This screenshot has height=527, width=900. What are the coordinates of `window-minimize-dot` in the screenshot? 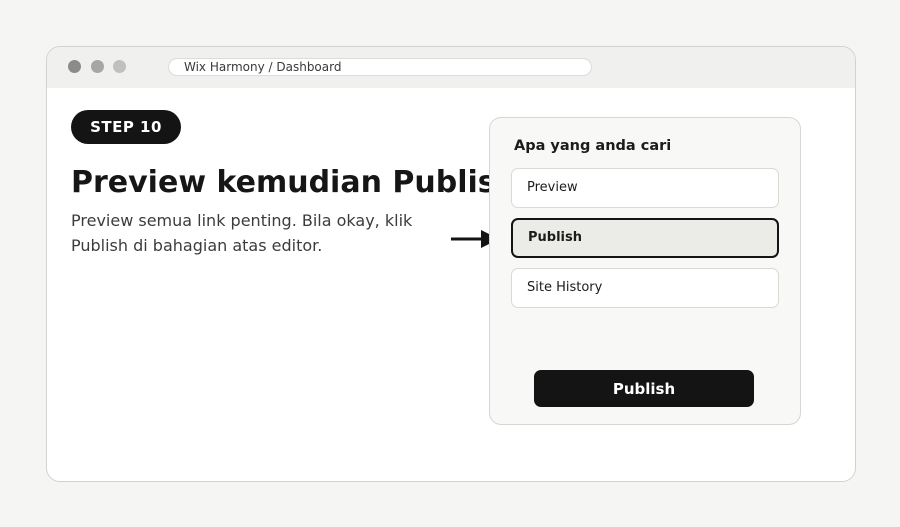 It's located at (97, 66).